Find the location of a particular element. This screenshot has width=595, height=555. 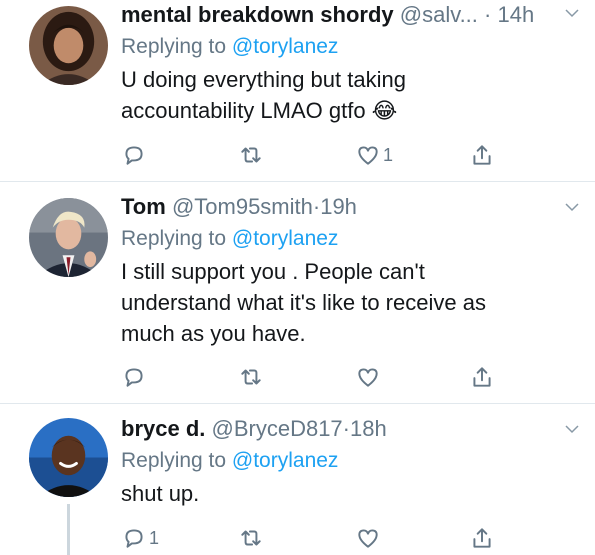

reply-button: 1 is located at coordinates (140, 538).